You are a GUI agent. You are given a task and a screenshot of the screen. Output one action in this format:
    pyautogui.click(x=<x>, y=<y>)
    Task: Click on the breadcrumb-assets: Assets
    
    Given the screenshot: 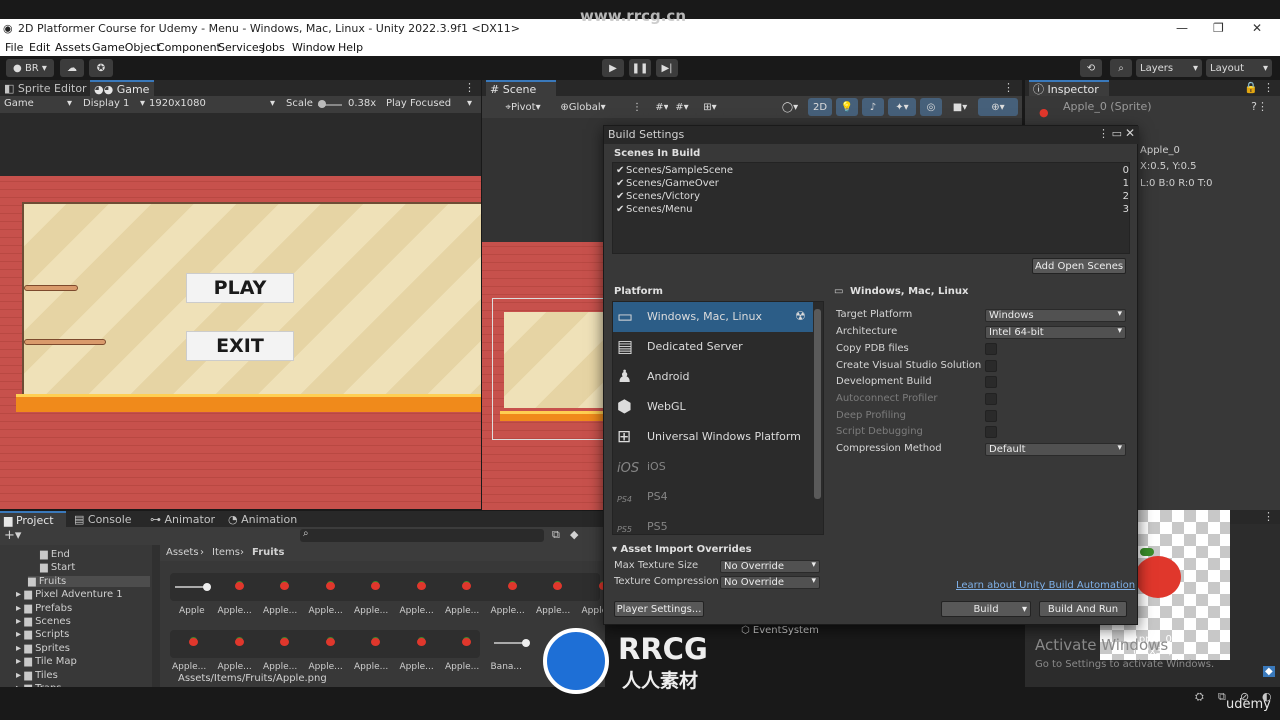 What is the action you would take?
    pyautogui.click(x=182, y=552)
    